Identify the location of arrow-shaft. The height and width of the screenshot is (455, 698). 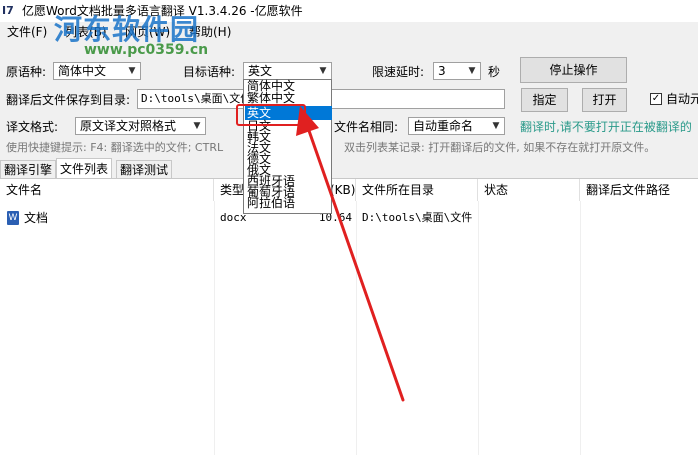
(355, 262).